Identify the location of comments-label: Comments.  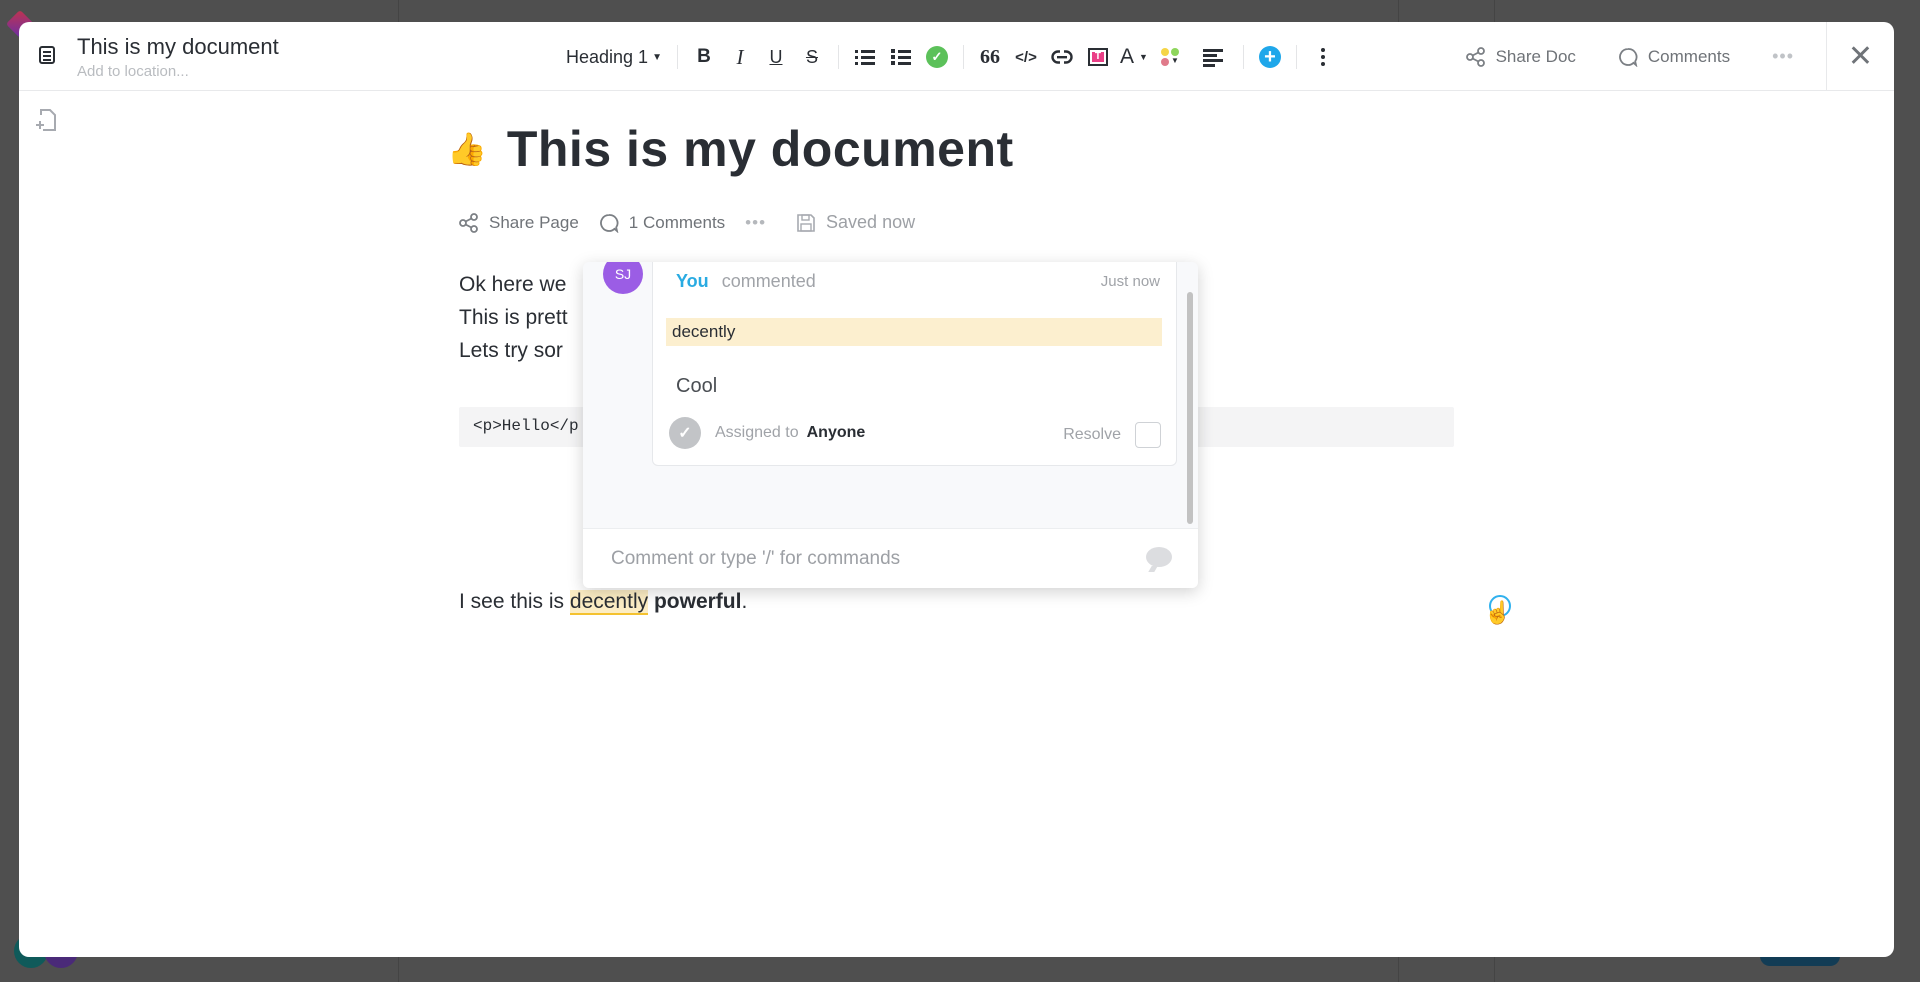
(1689, 56).